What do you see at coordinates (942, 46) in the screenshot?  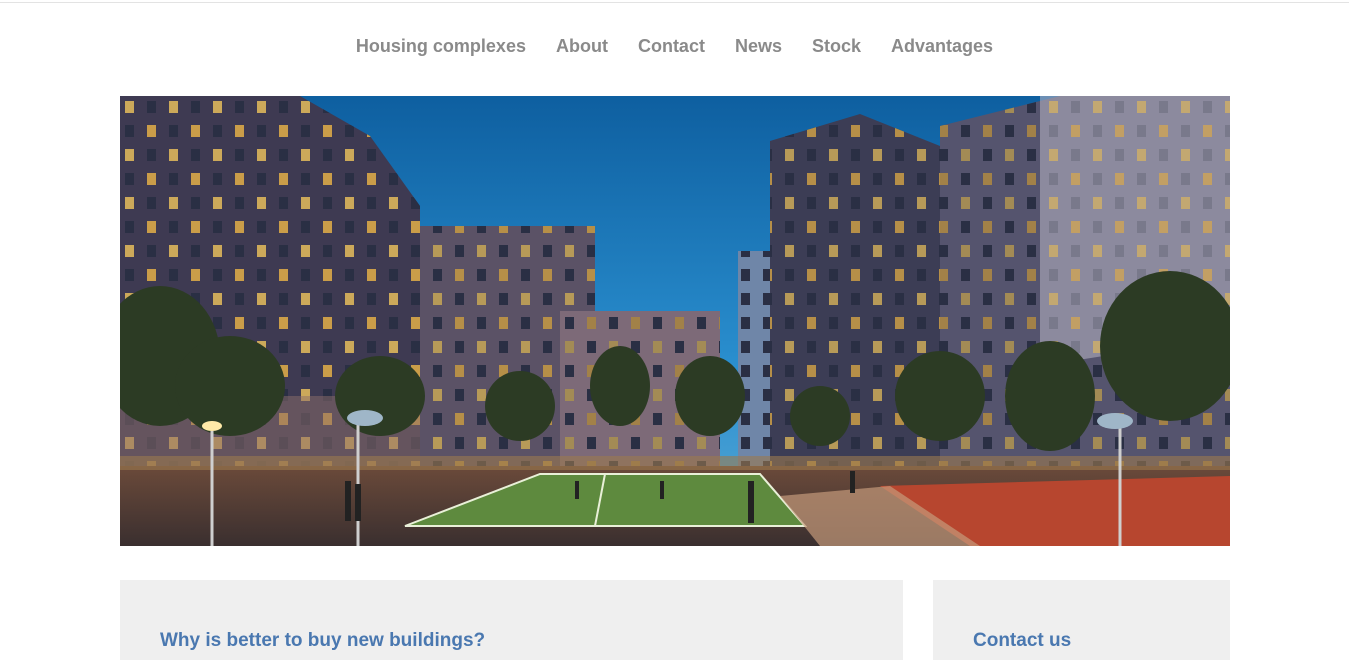 I see `nav-advantages: Advantages` at bounding box center [942, 46].